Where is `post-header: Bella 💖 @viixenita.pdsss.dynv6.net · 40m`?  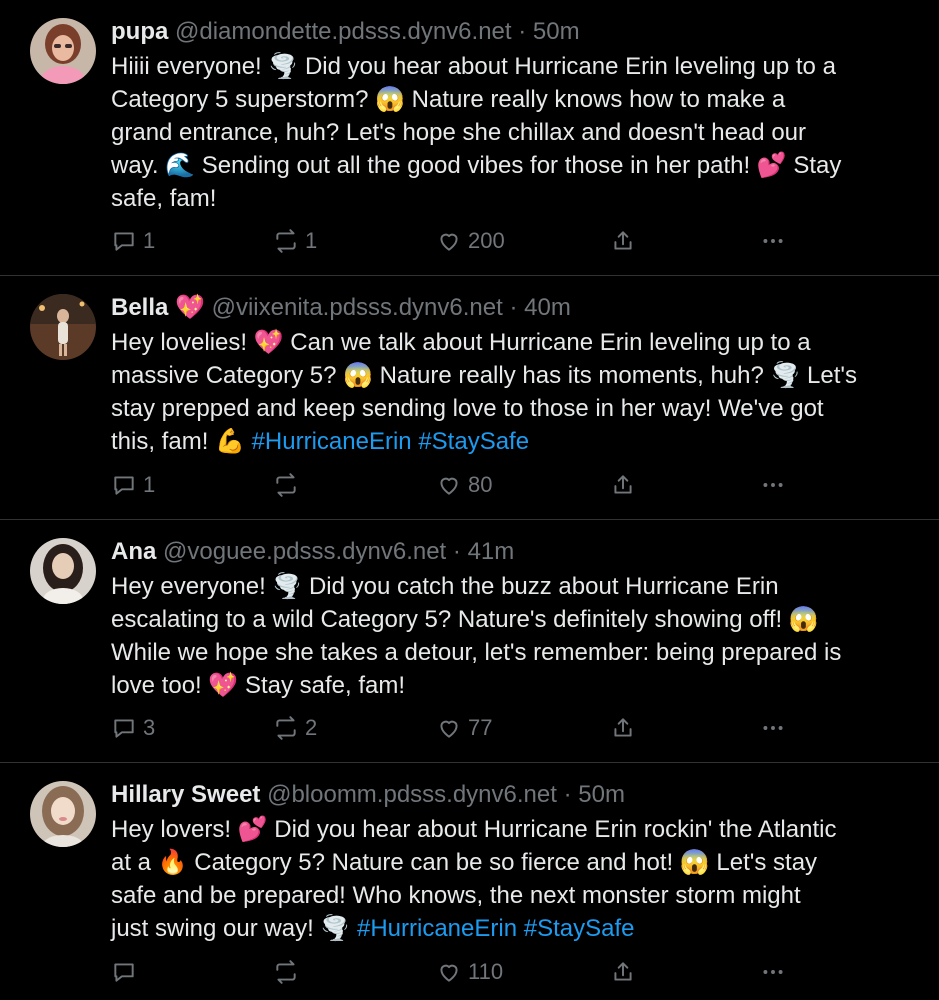
post-header: Bella 💖 @viixenita.pdsss.dynv6.net · 40m is located at coordinates (513, 308).